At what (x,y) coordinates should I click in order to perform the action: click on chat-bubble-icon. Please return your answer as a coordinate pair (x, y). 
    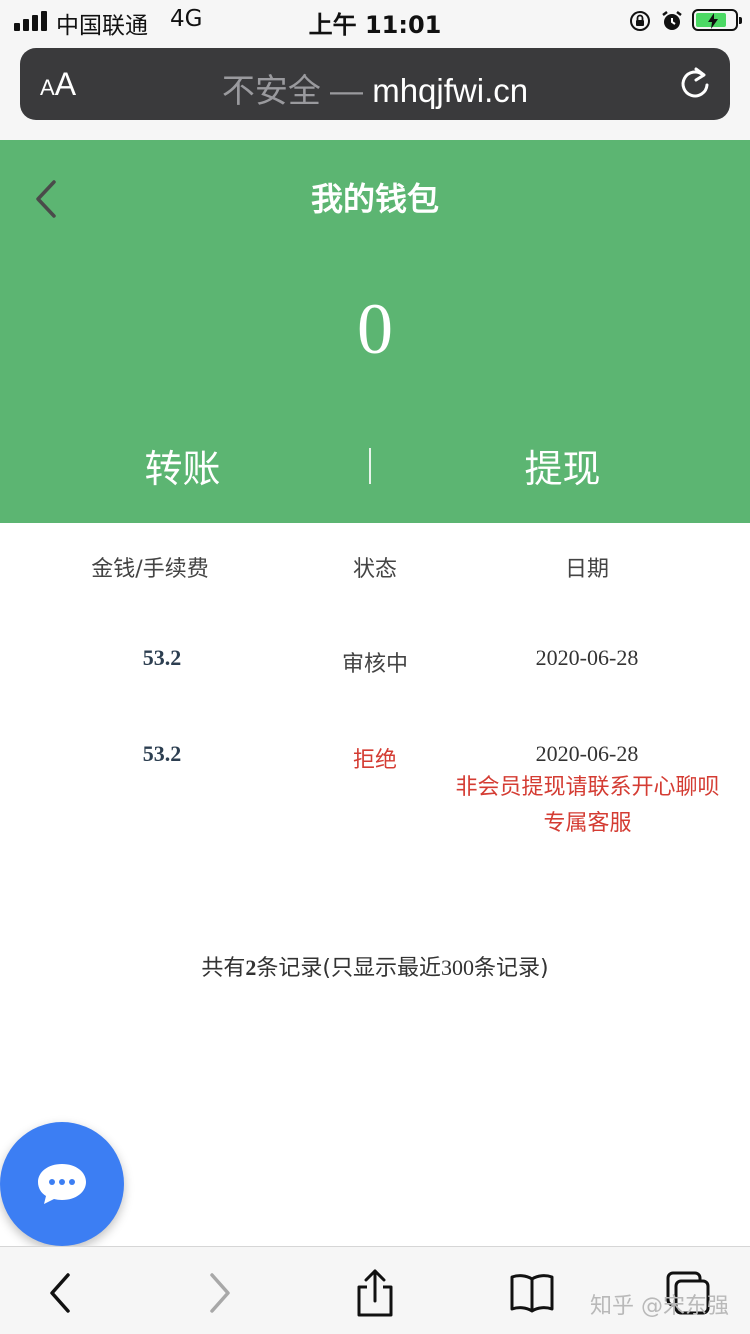
    Looking at the image, I should click on (62, 1184).